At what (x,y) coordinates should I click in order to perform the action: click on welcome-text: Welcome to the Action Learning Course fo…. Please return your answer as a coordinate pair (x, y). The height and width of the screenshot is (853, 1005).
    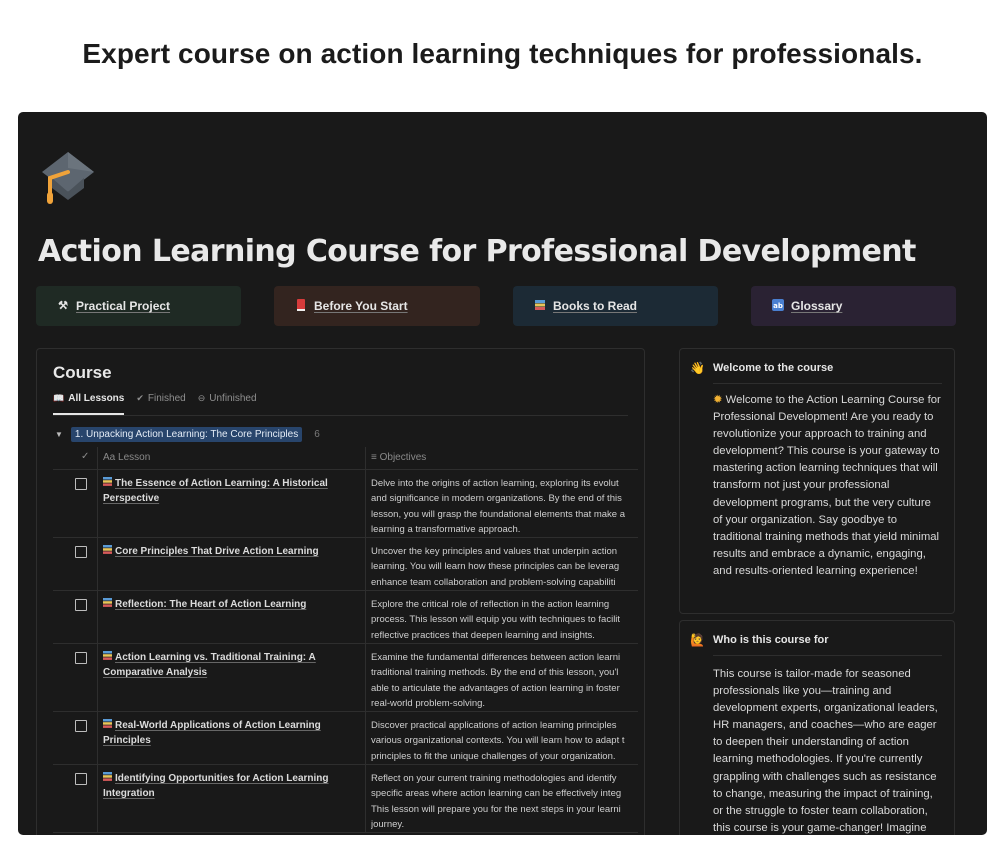
    Looking at the image, I should click on (827, 485).